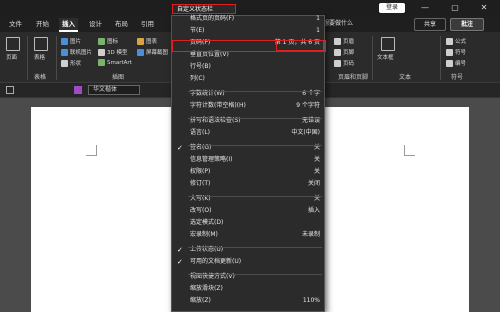 Image resolution: width=500 pixels, height=312 pixels. What do you see at coordinates (64, 63) in the screenshot?
I see `shapes-icon` at bounding box center [64, 63].